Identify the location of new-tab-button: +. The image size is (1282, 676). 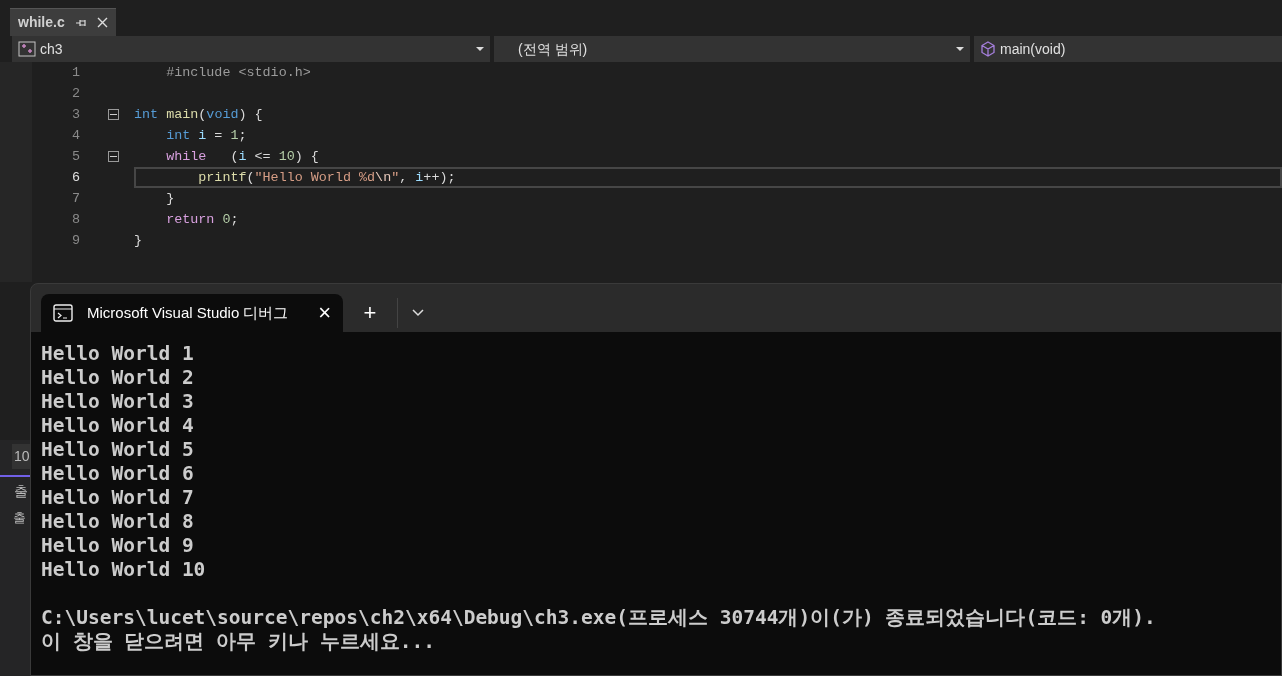
(370, 313).